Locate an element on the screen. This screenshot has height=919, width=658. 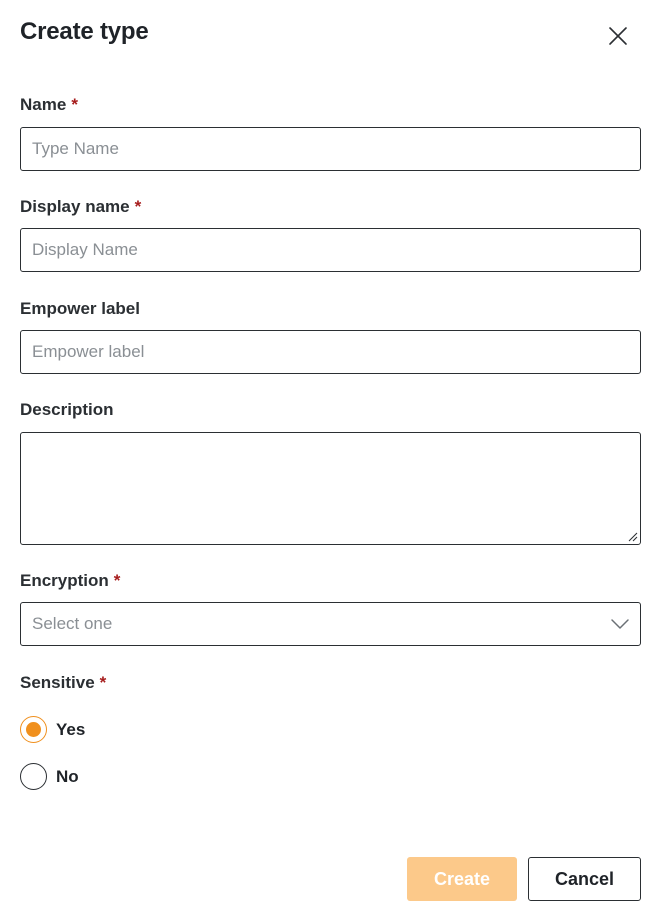
sensitive-option-yes: Yes is located at coordinates (52, 729).